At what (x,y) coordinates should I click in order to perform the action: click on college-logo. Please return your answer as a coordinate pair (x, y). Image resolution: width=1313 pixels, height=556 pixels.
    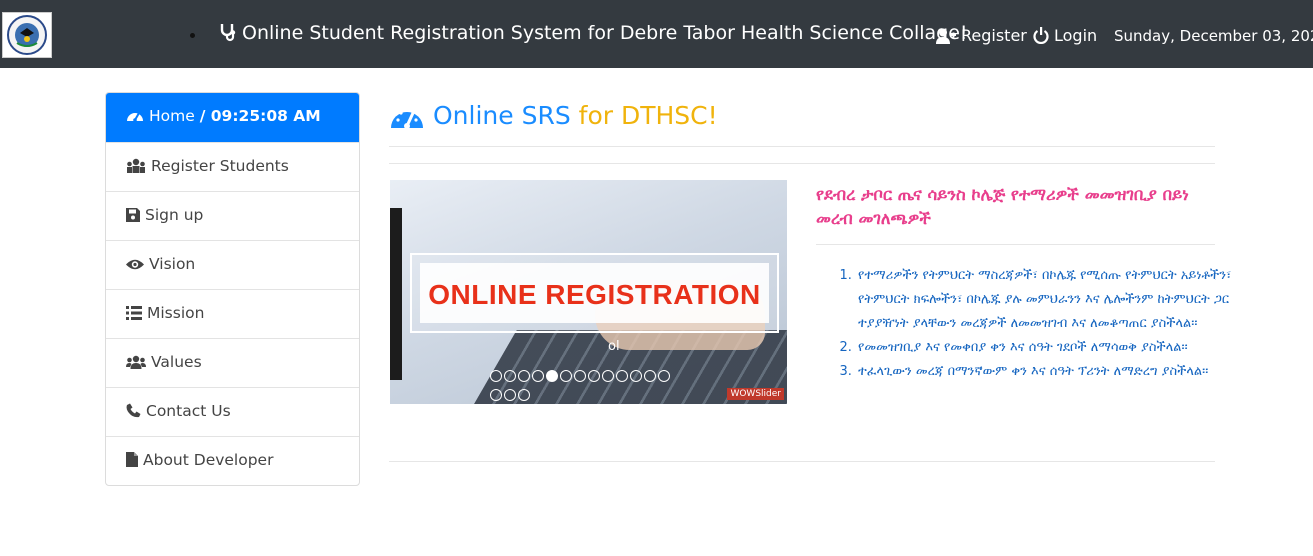
    Looking at the image, I should click on (27, 35).